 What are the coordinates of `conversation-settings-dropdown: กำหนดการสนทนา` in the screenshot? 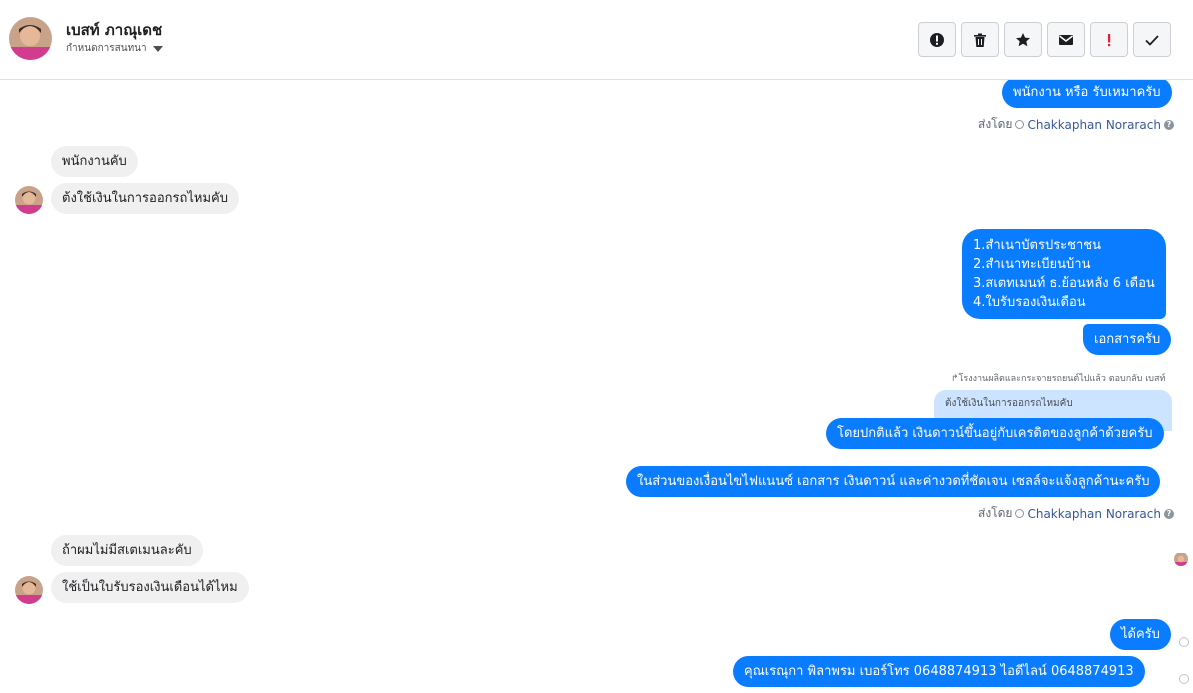 It's located at (114, 48).